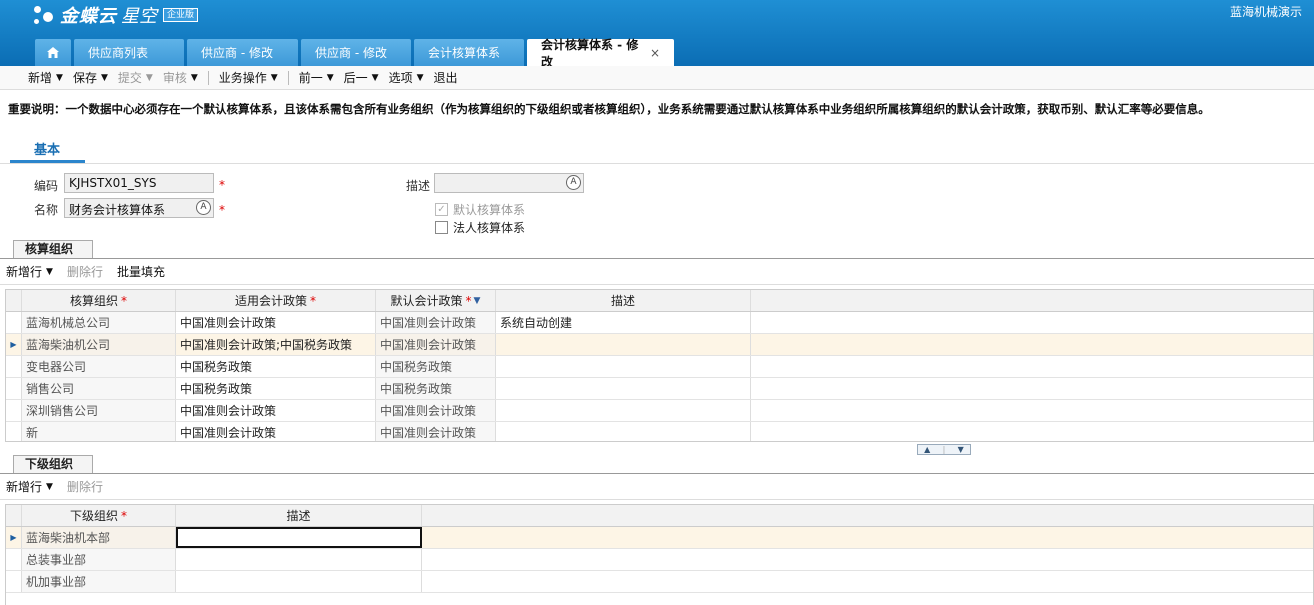  Describe the element at coordinates (659, 582) in the screenshot. I see `table-row: 机加事业部` at that location.